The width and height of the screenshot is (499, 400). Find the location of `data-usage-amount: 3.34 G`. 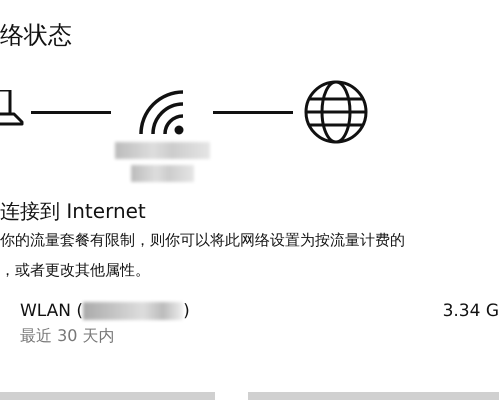

data-usage-amount: 3.34 G is located at coordinates (470, 311).